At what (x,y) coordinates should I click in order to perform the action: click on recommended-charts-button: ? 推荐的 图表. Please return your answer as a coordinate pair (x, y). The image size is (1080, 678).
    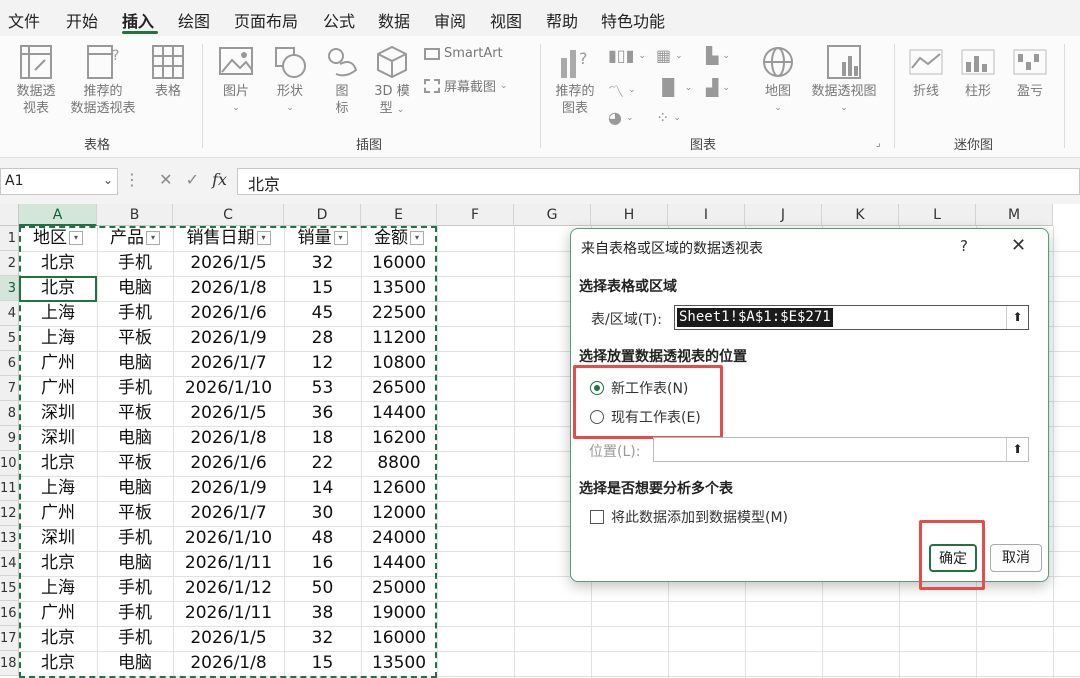
    Looking at the image, I should click on (575, 80).